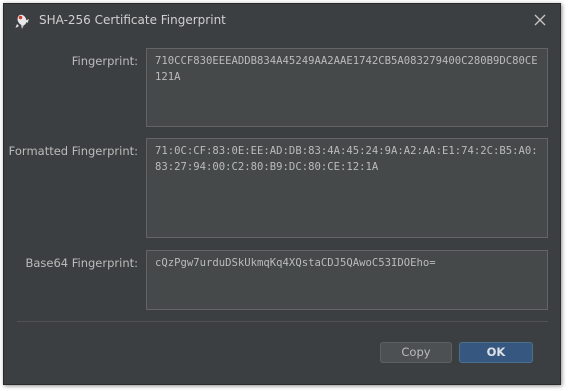 This screenshot has width=568, height=391. Describe the element at coordinates (416, 352) in the screenshot. I see `copy-button: Copy` at that location.